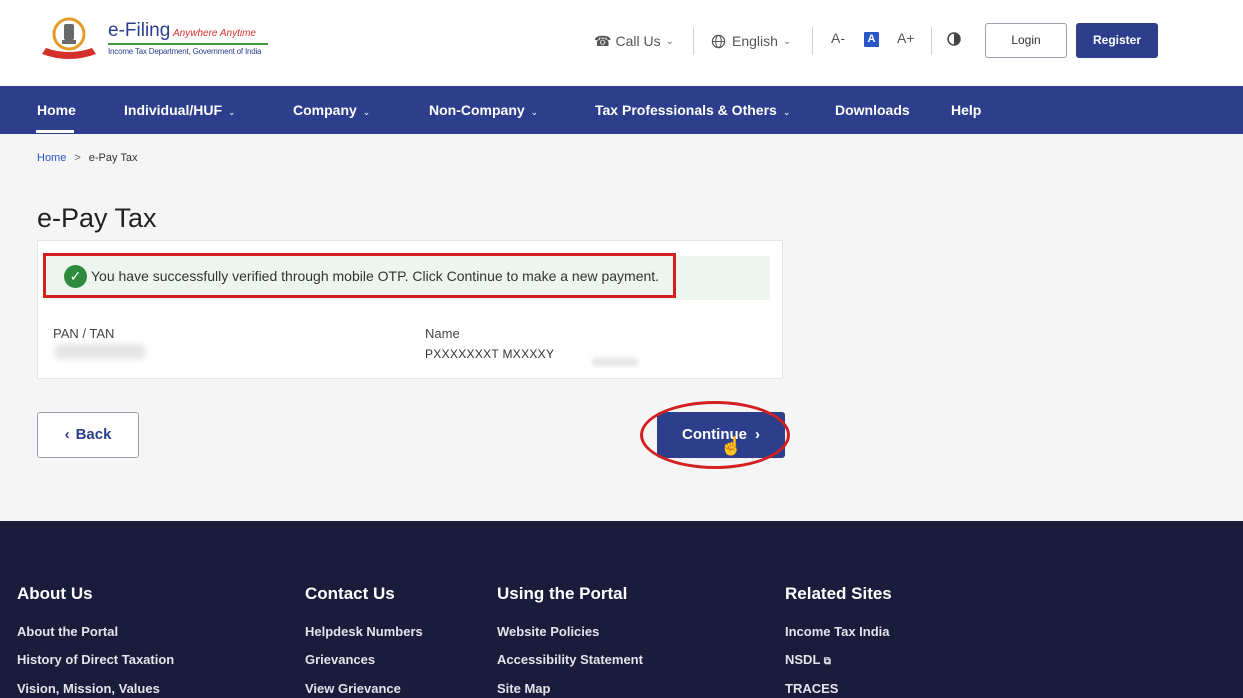 This screenshot has width=1243, height=698. I want to click on breadcrumb-current: e-Pay Tax, so click(113, 158).